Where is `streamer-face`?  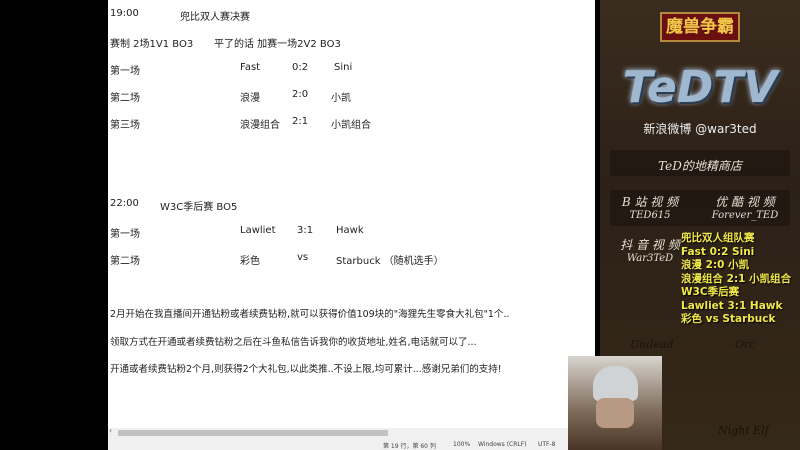
streamer-face is located at coordinates (615, 413).